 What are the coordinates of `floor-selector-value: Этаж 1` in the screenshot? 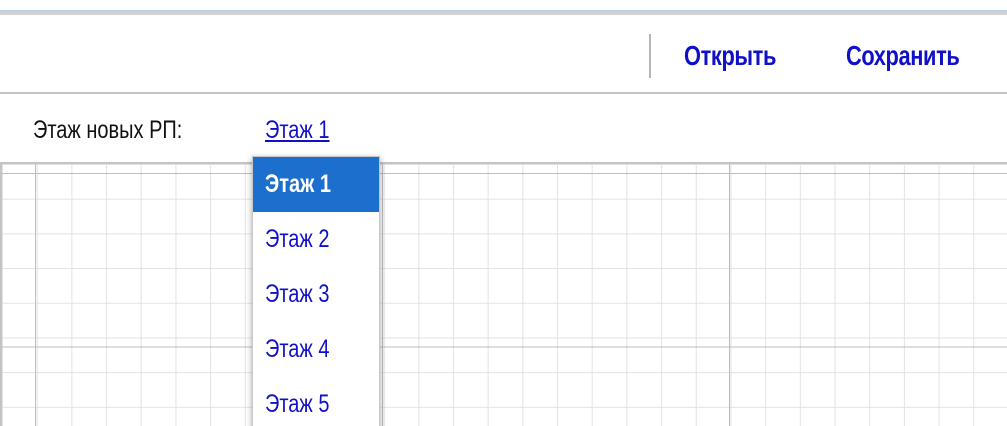 It's located at (297, 130).